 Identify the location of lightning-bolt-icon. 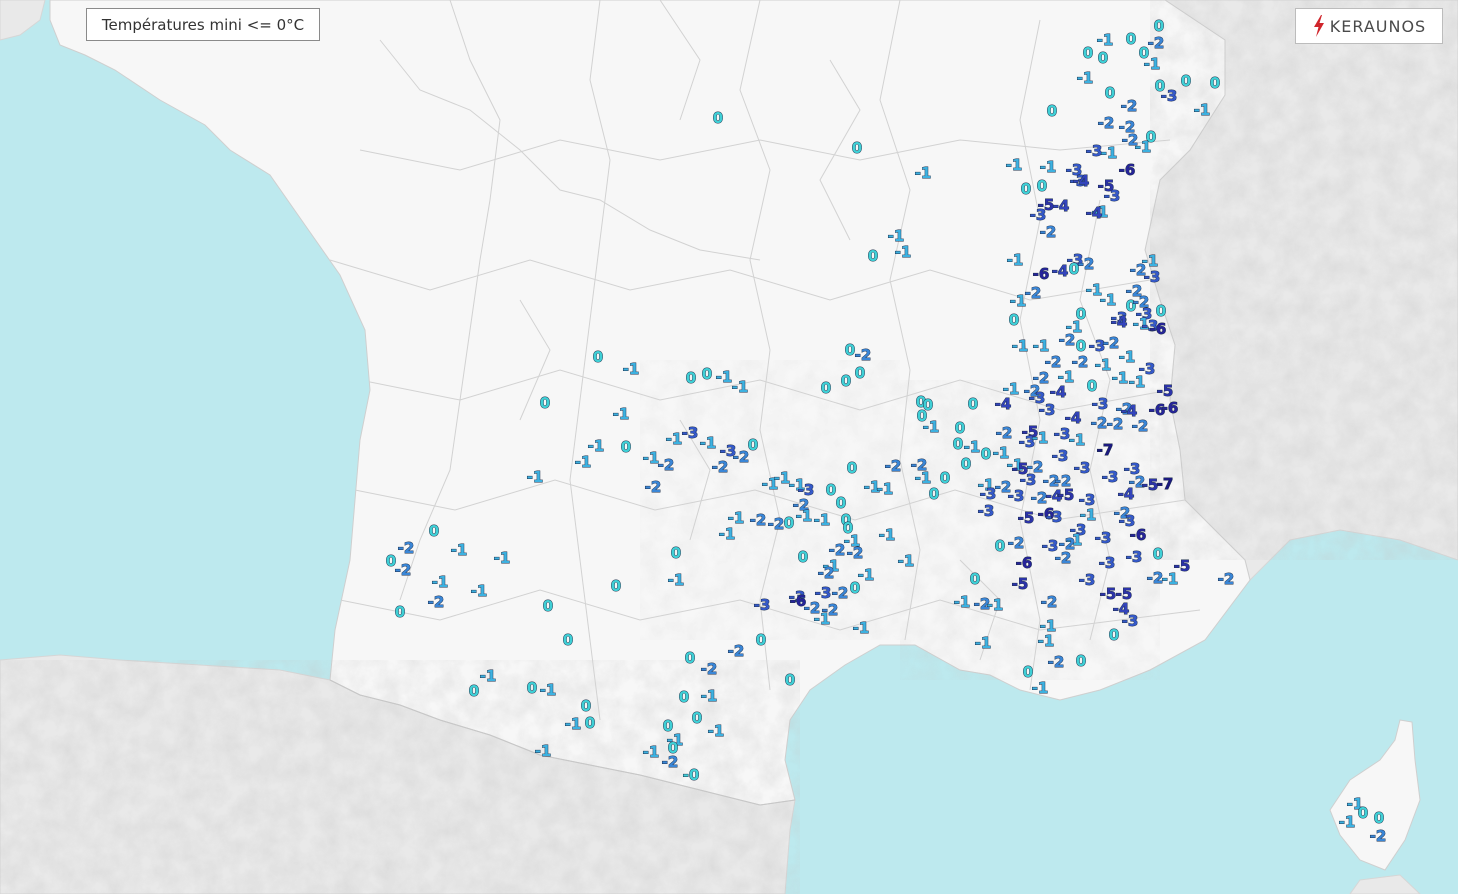
(1318, 26).